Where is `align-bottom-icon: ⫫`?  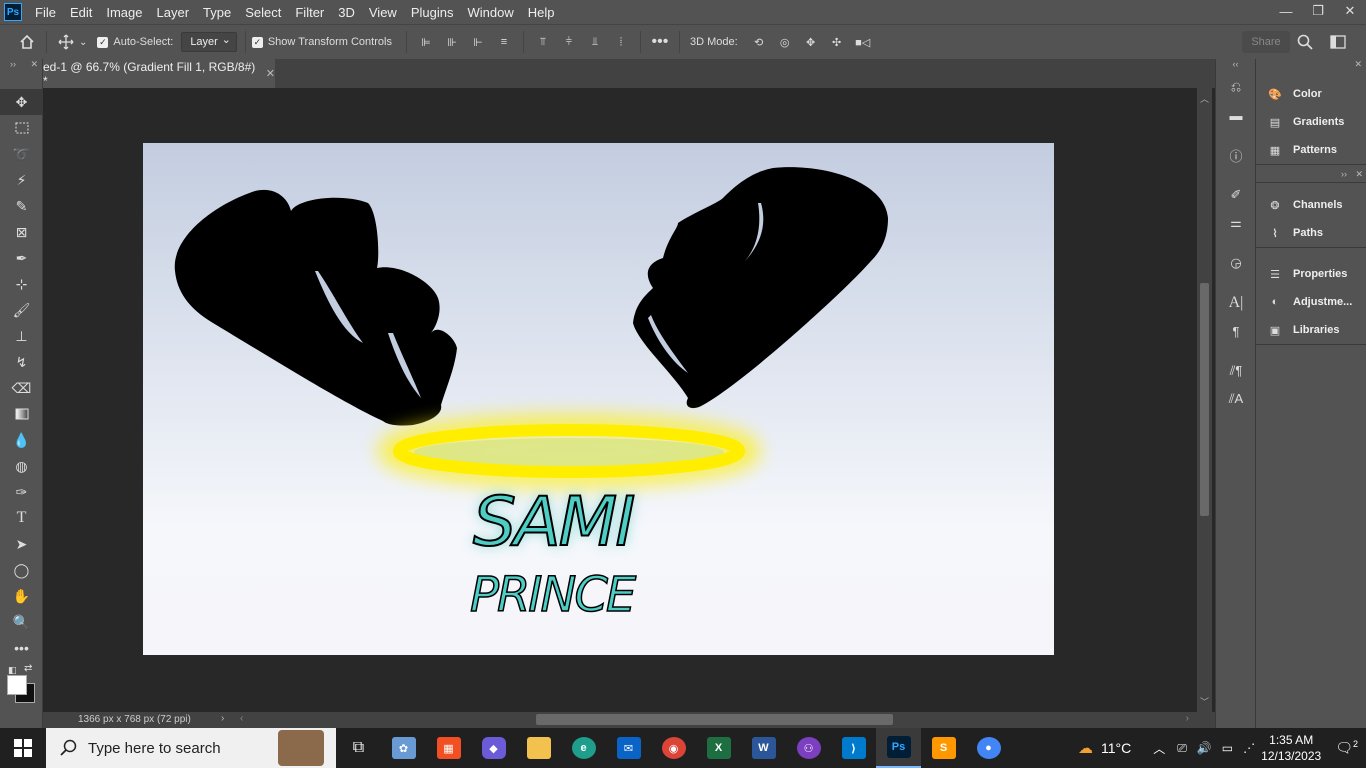
align-bottom-icon: ⫫ is located at coordinates (595, 42).